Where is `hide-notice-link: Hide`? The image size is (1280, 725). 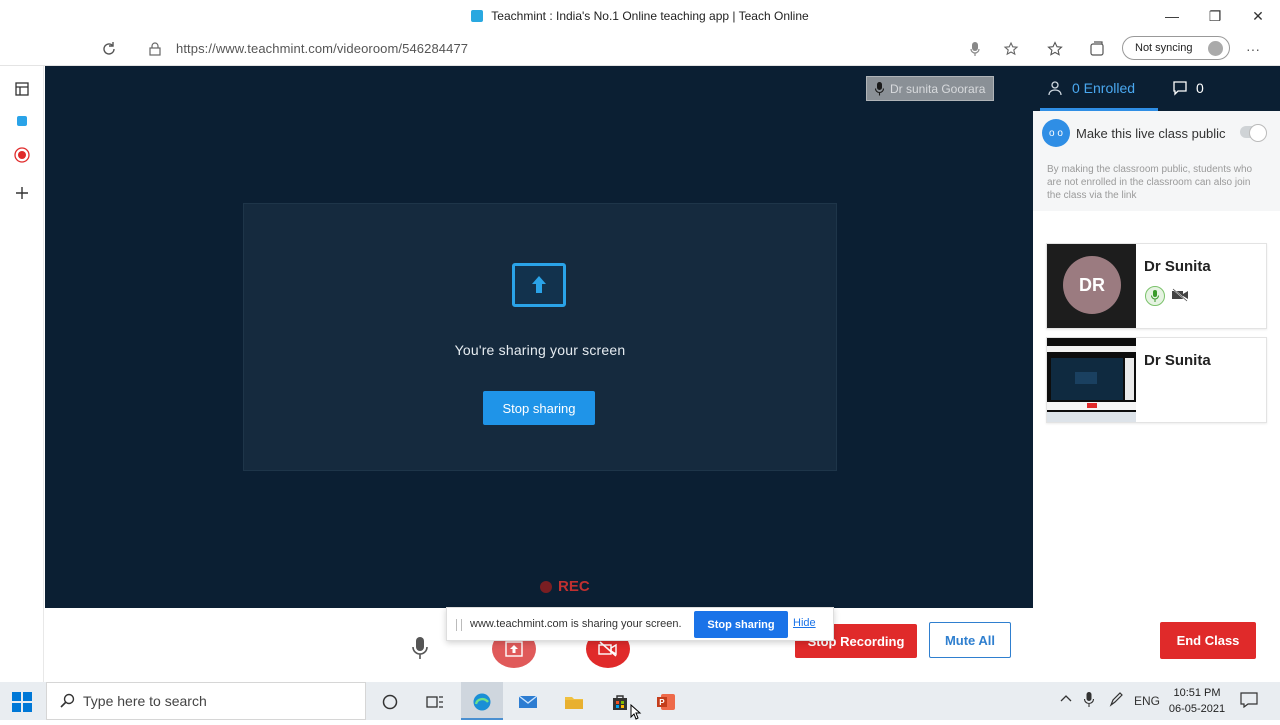 hide-notice-link: Hide is located at coordinates (804, 623).